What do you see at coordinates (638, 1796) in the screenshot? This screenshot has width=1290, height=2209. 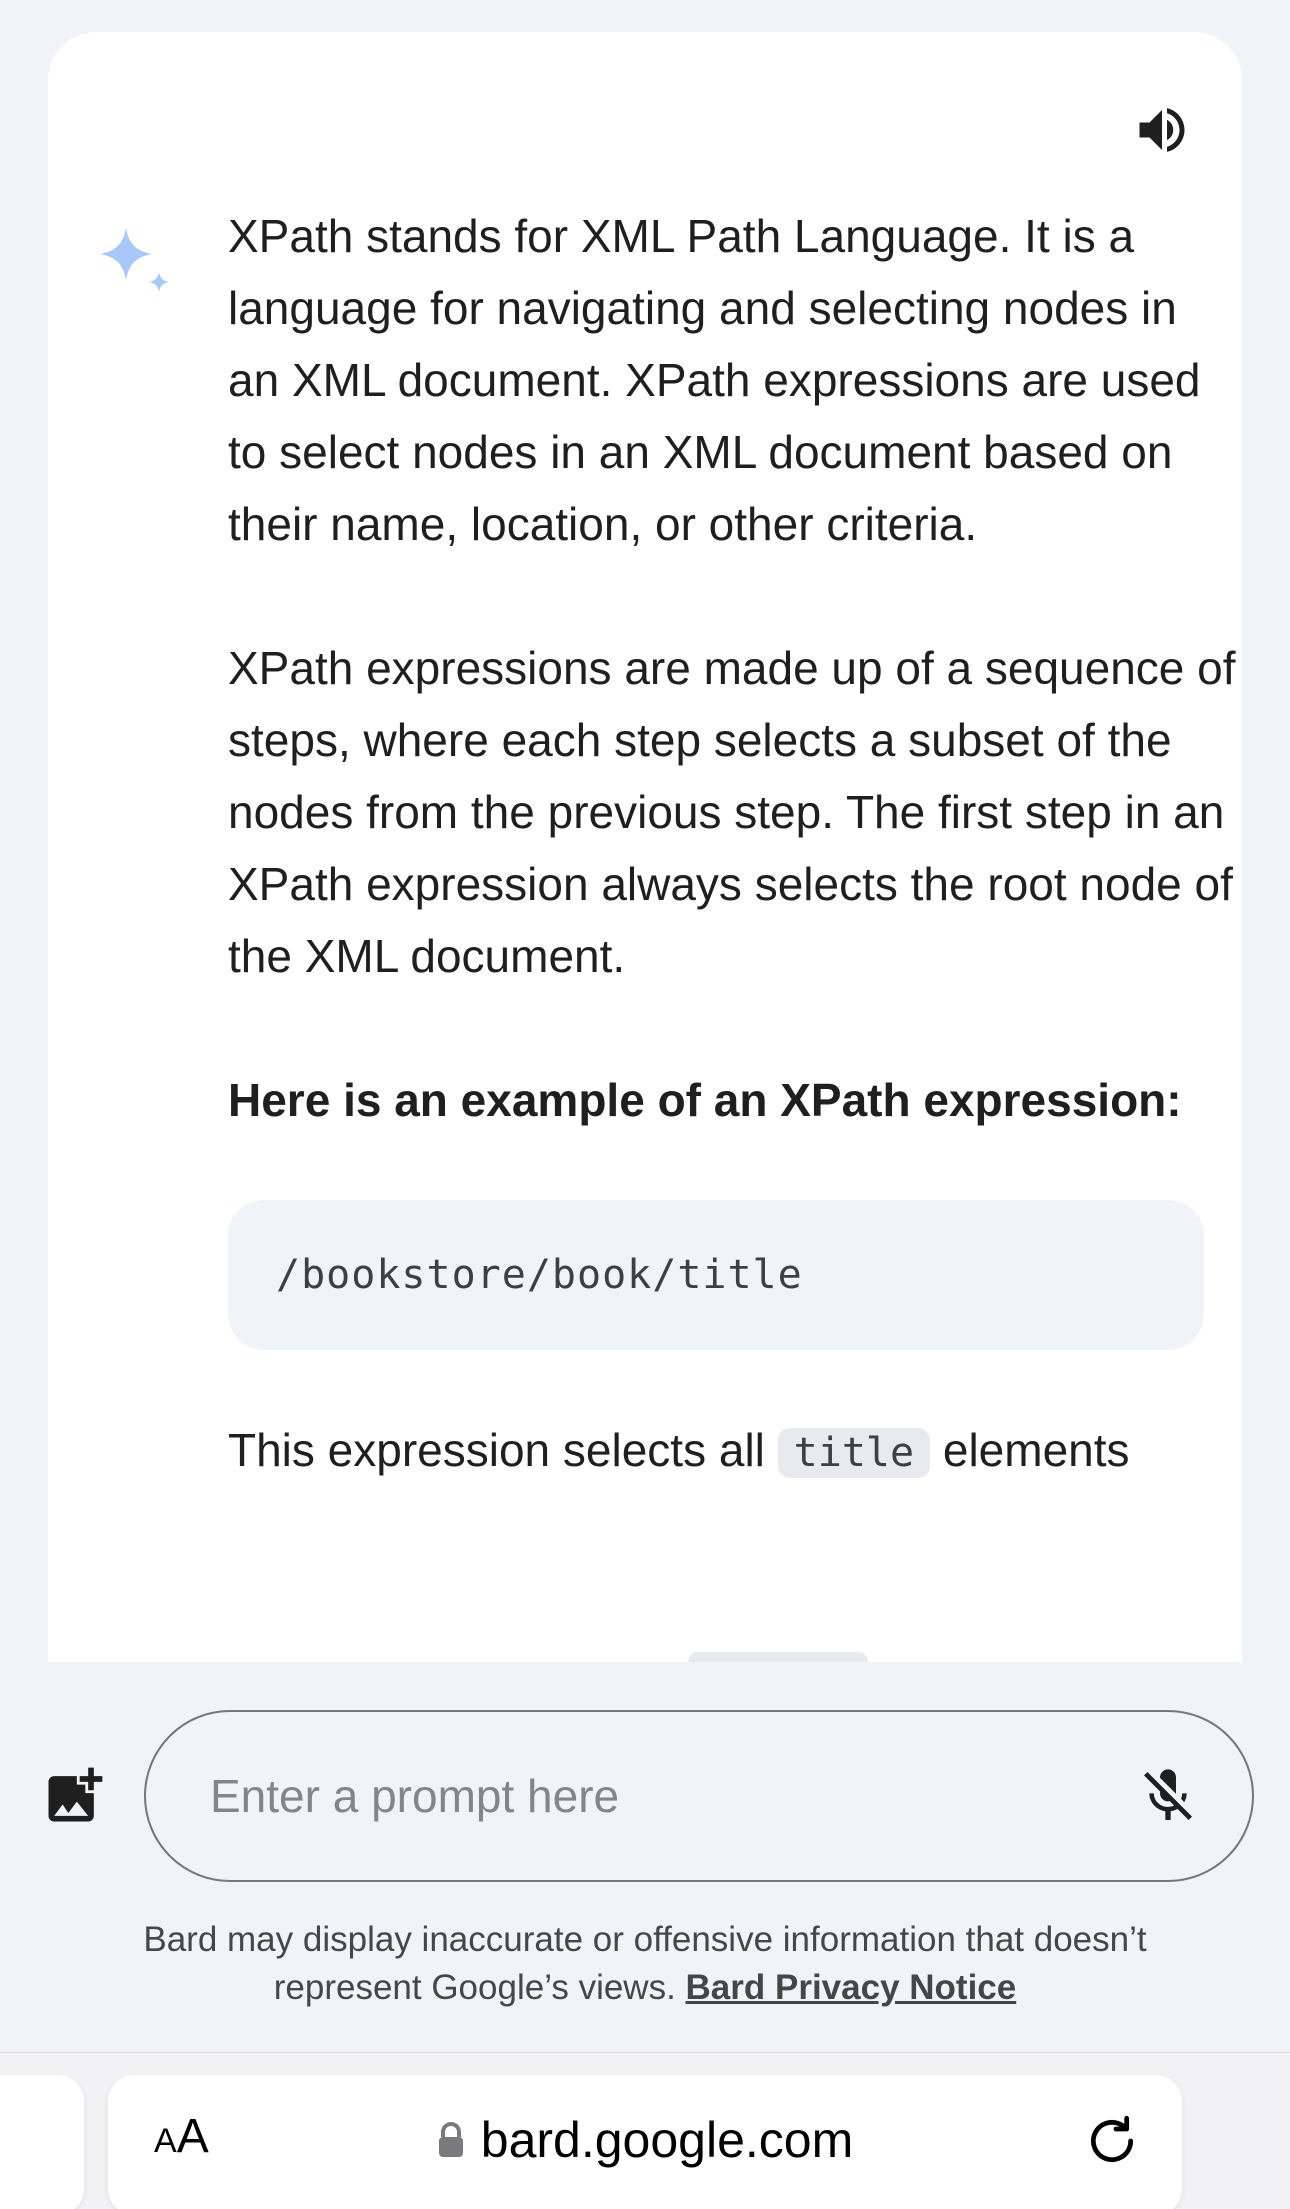 I see `prompt-input` at bounding box center [638, 1796].